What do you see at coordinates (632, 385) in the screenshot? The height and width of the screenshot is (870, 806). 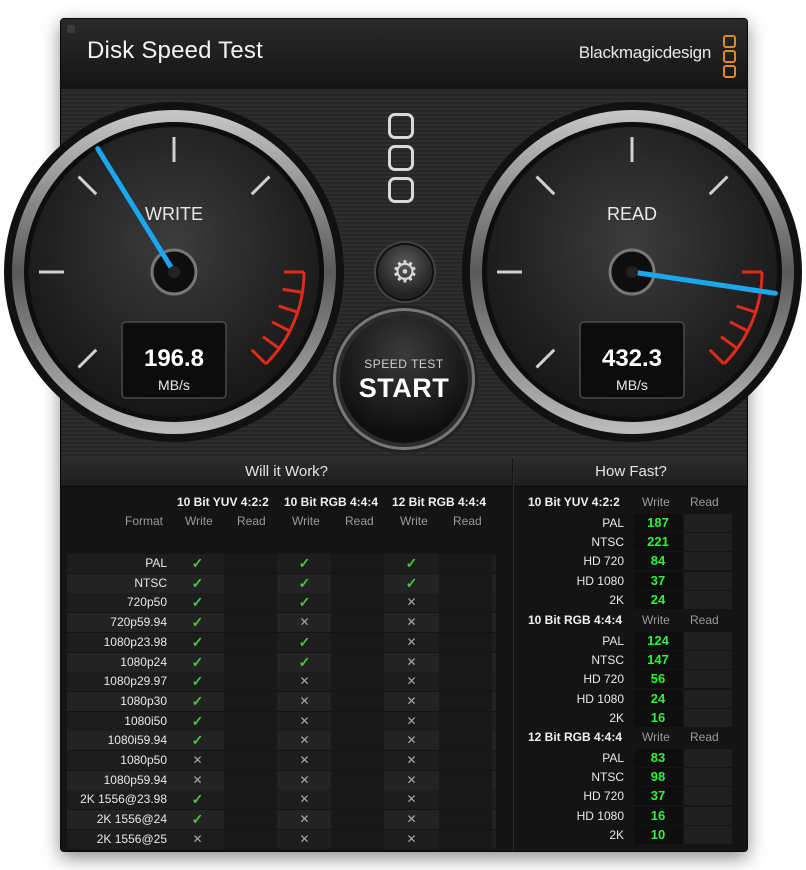 I see `read-speed-unit: MB/s` at bounding box center [632, 385].